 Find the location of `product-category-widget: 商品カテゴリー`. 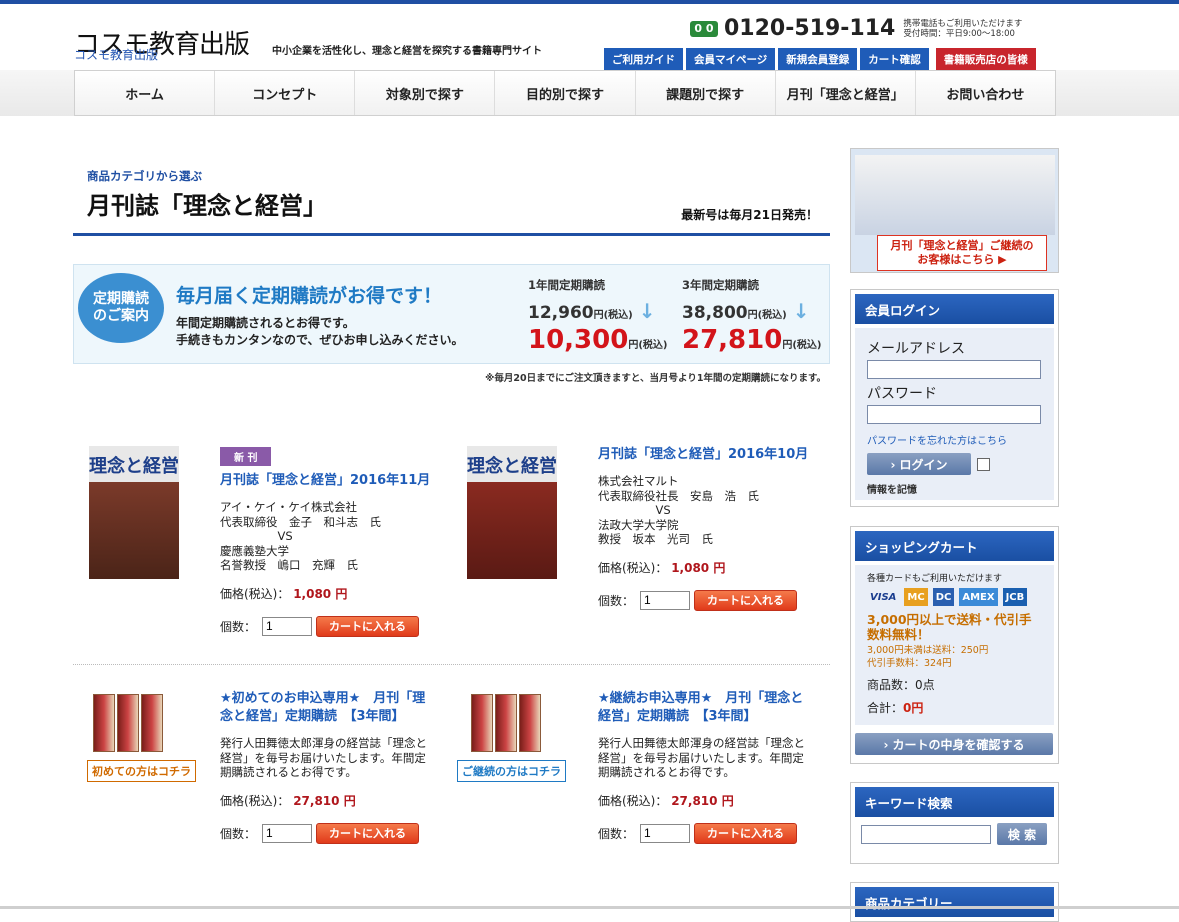

product-category-widget: 商品カテゴリー is located at coordinates (954, 902).